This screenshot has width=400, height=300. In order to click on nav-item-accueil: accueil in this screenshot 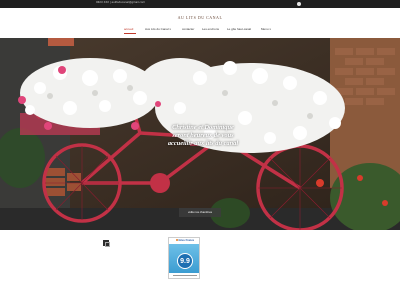, I will do `click(128, 29)`.